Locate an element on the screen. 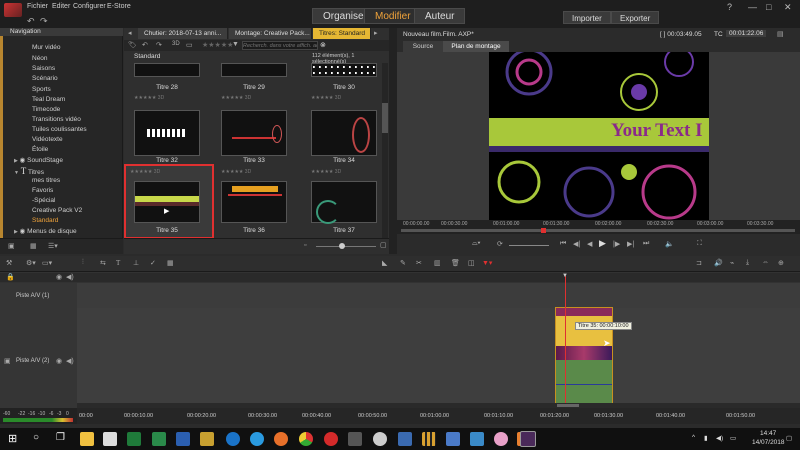  library-app-icon is located at coordinates (429, 439).